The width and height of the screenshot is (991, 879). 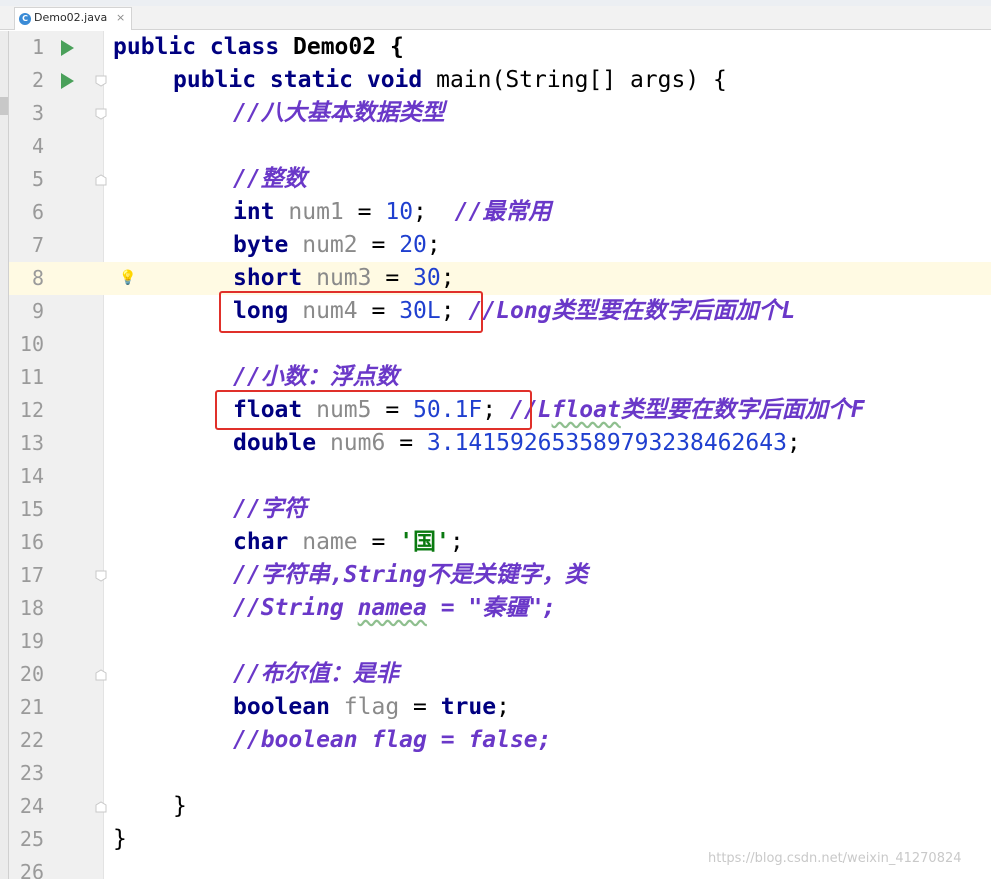 What do you see at coordinates (37, 113) in the screenshot?
I see `line-number: 3` at bounding box center [37, 113].